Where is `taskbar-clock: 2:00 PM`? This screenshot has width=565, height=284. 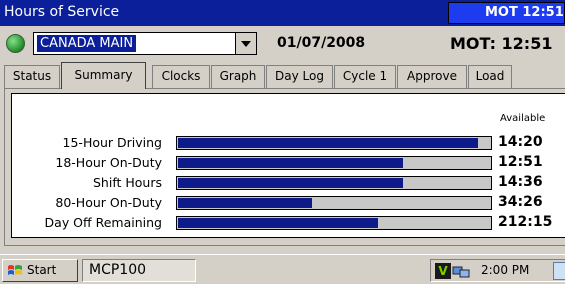
taskbar-clock: 2:00 PM is located at coordinates (505, 270).